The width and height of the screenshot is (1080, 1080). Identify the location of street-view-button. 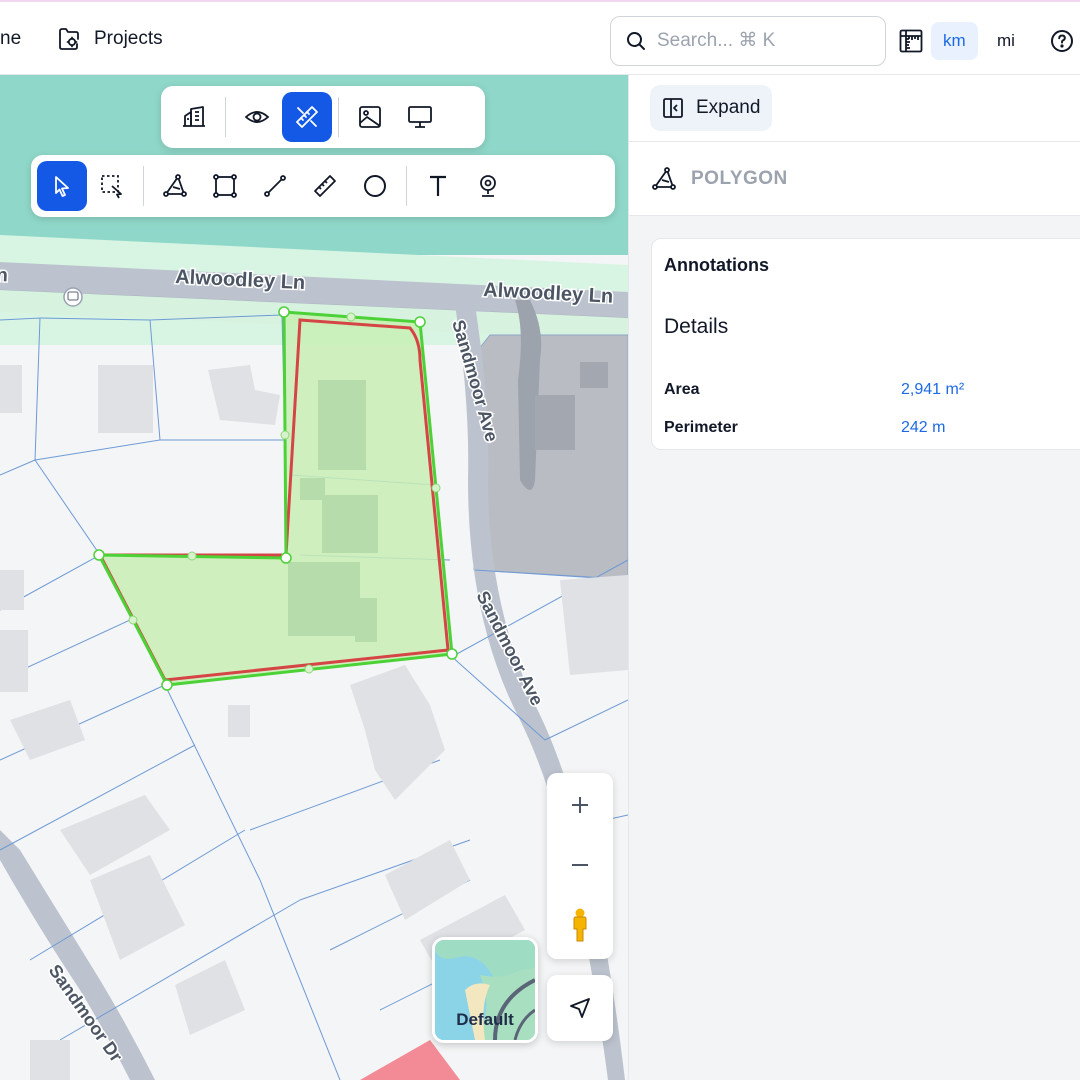
(580, 925).